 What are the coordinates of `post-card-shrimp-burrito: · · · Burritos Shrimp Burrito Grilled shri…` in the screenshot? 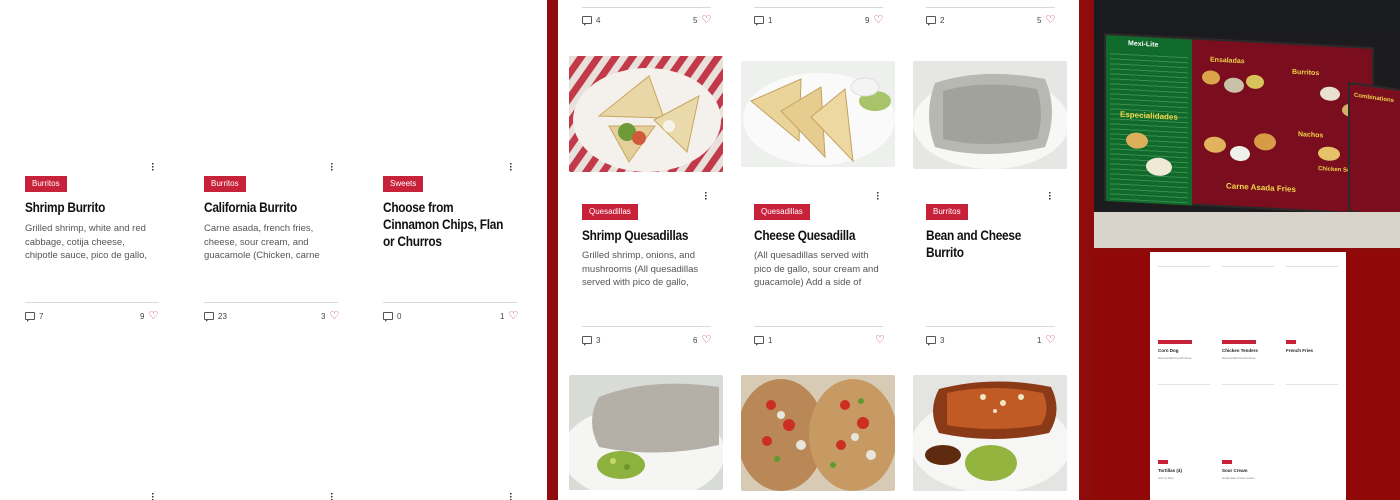 It's located at (92, 250).